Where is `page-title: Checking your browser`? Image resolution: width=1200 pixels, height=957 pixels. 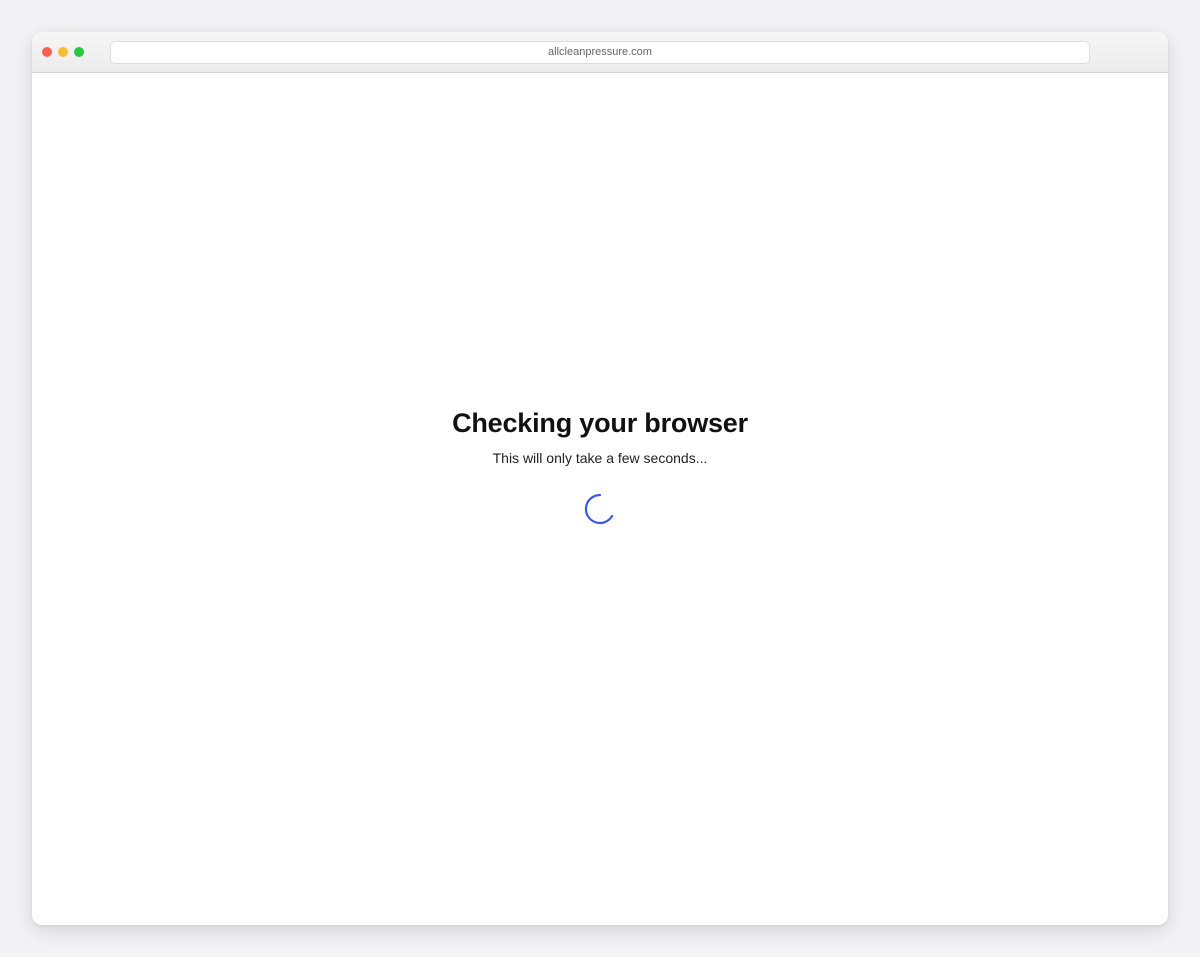 page-title: Checking your browser is located at coordinates (600, 423).